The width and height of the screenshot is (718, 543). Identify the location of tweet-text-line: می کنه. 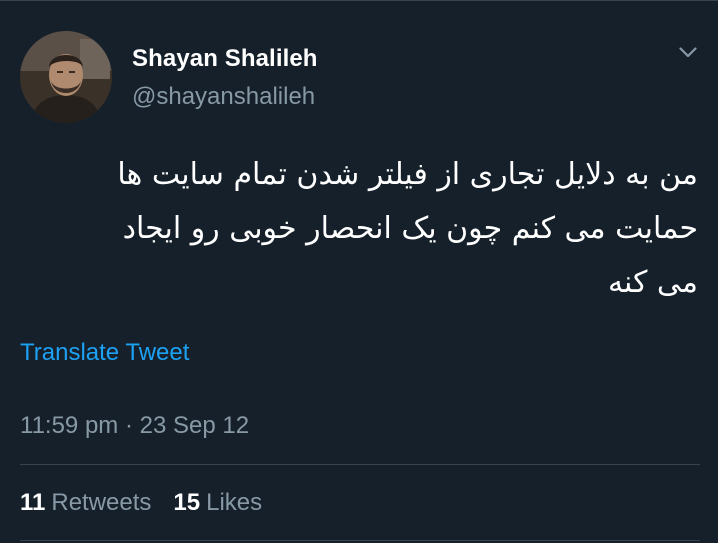
(652, 282).